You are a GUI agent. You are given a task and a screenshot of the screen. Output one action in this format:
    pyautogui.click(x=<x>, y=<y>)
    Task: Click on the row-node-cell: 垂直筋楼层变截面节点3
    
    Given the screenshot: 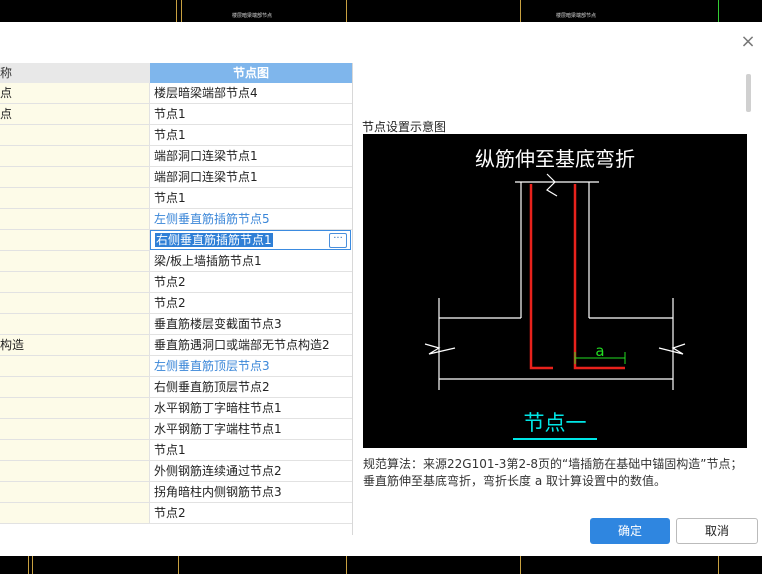 What is the action you would take?
    pyautogui.click(x=251, y=324)
    